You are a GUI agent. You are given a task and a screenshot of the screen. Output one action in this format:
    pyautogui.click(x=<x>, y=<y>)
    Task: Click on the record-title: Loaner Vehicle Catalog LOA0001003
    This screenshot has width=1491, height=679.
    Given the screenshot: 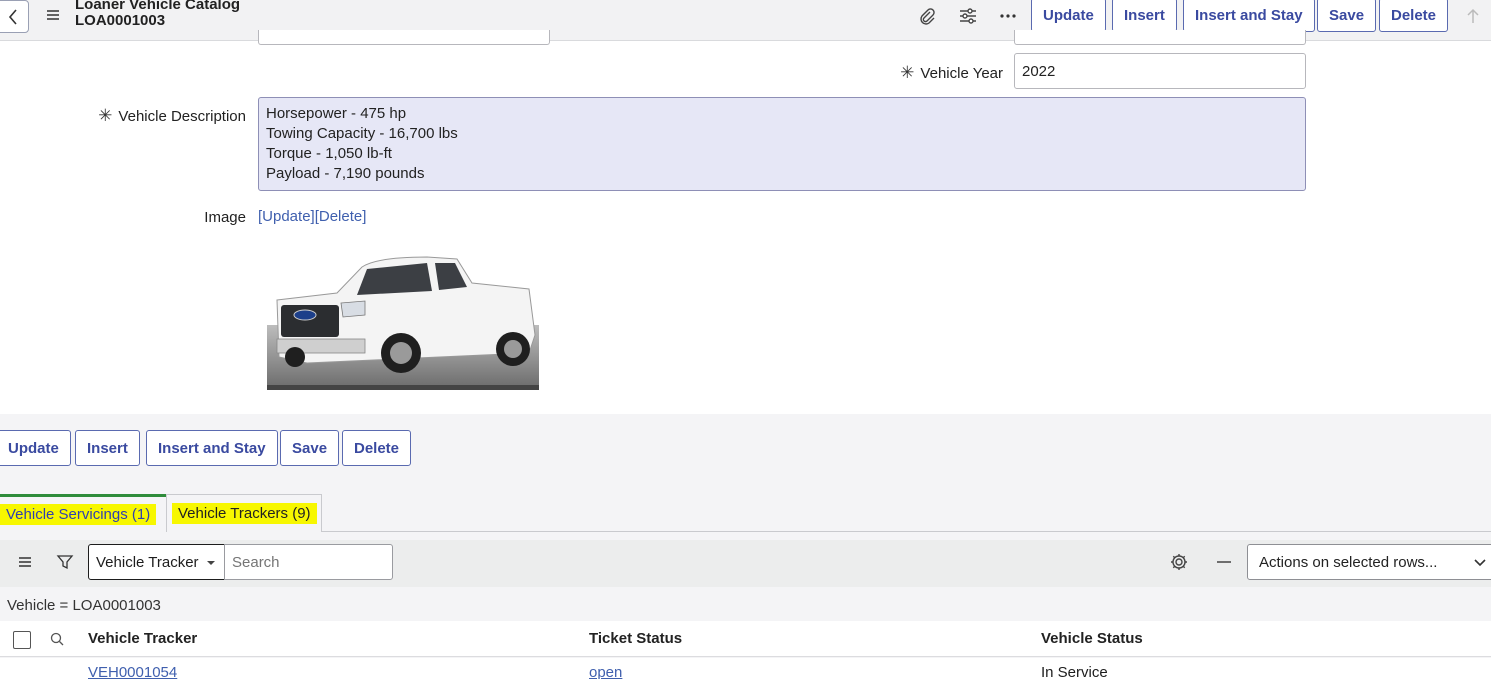 What is the action you would take?
    pyautogui.click(x=157, y=14)
    